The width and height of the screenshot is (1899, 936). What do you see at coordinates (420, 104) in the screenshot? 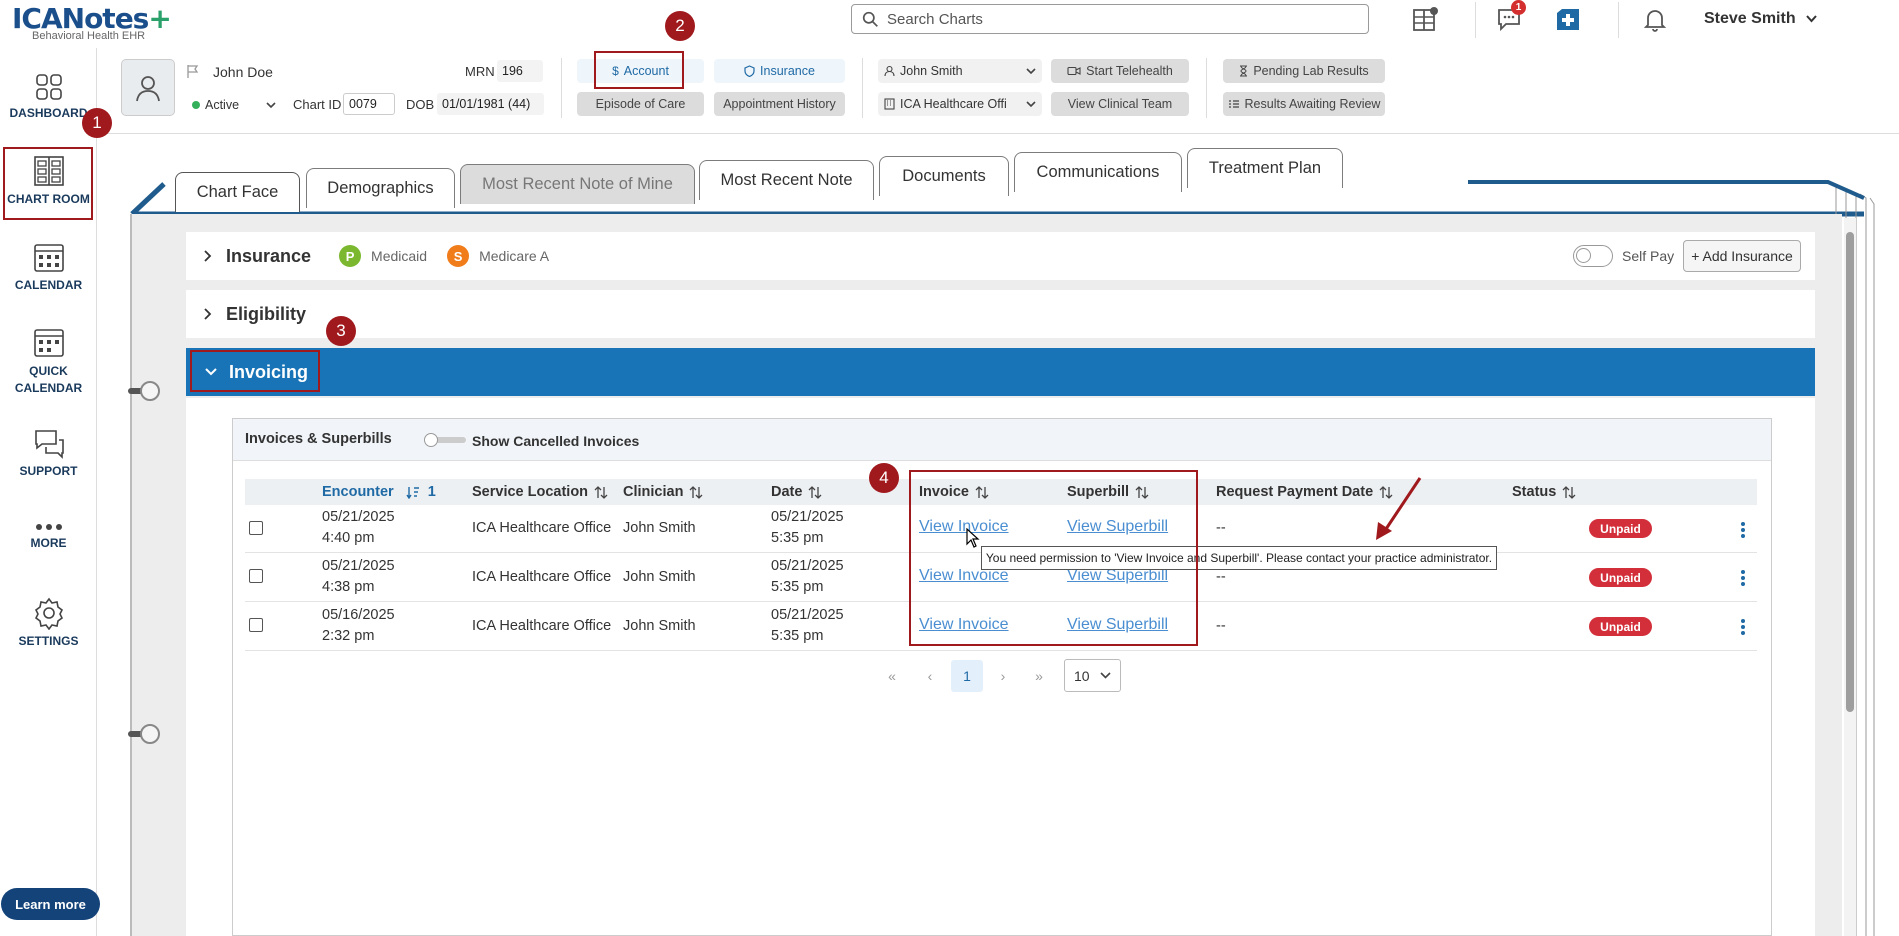
I see `dob-label: DOB` at bounding box center [420, 104].